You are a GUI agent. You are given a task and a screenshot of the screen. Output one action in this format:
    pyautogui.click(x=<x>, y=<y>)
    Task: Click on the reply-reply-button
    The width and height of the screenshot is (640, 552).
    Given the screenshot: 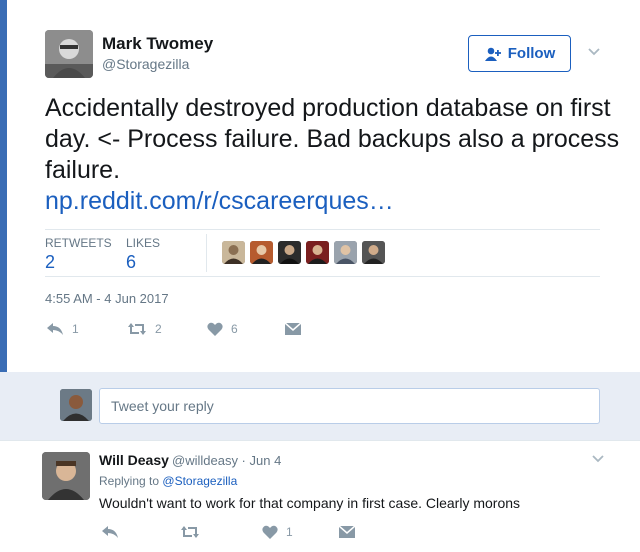 What is the action you would take?
    pyautogui.click(x=110, y=532)
    